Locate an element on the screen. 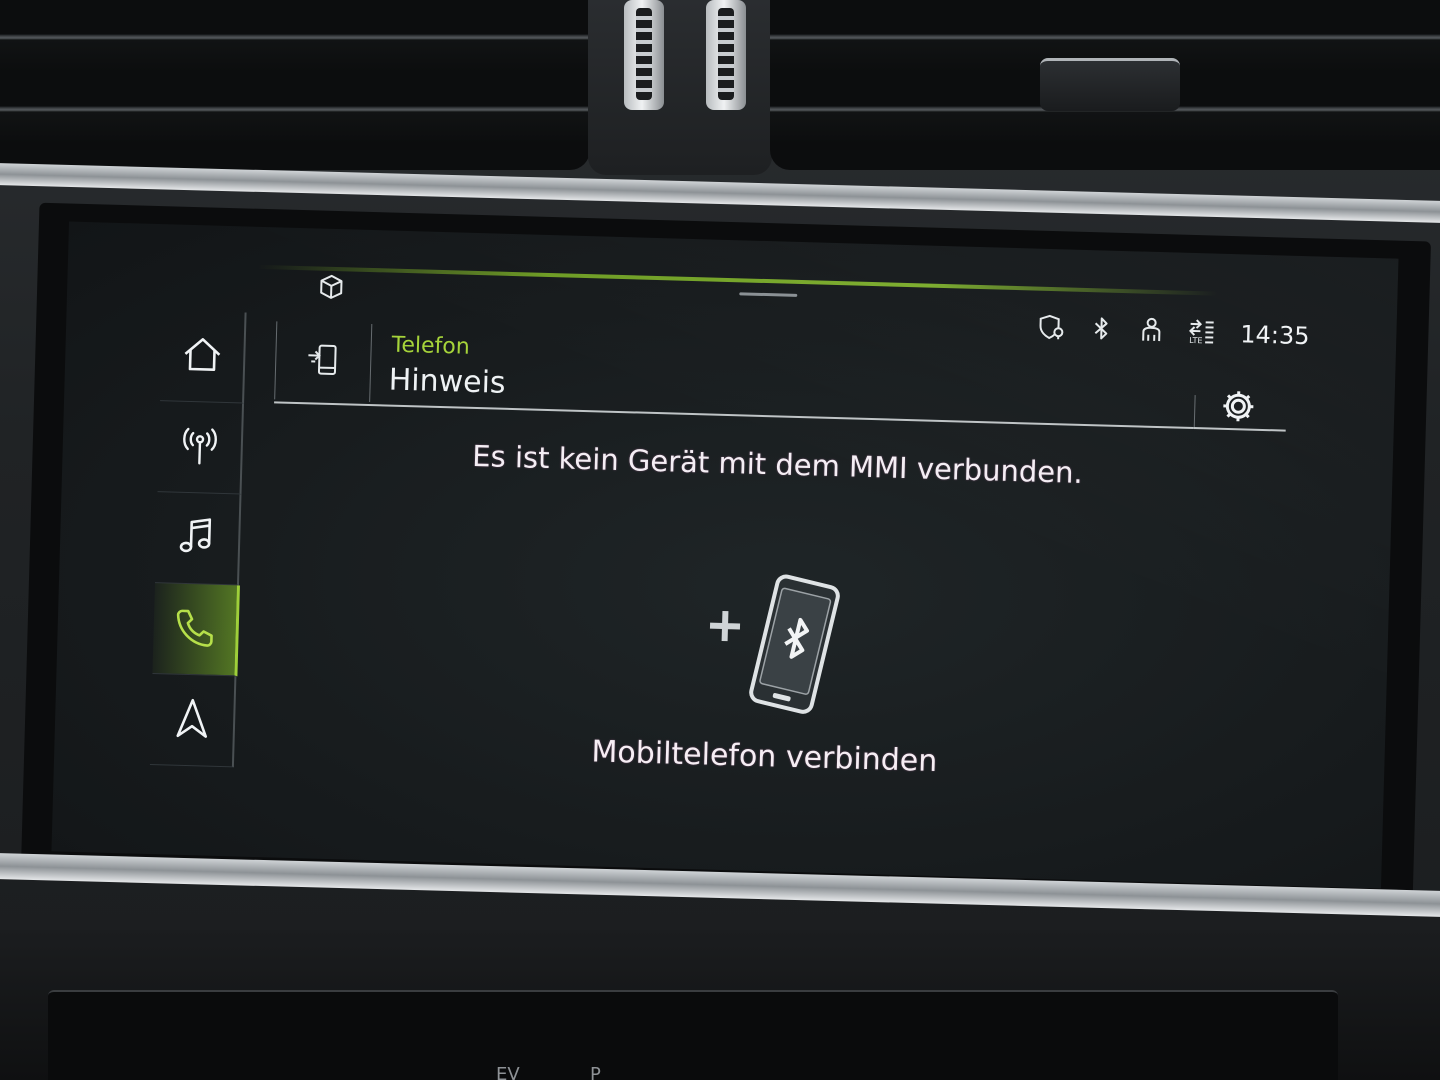 This screenshot has width=1440, height=1080. clock: 14:35 is located at coordinates (1274, 335).